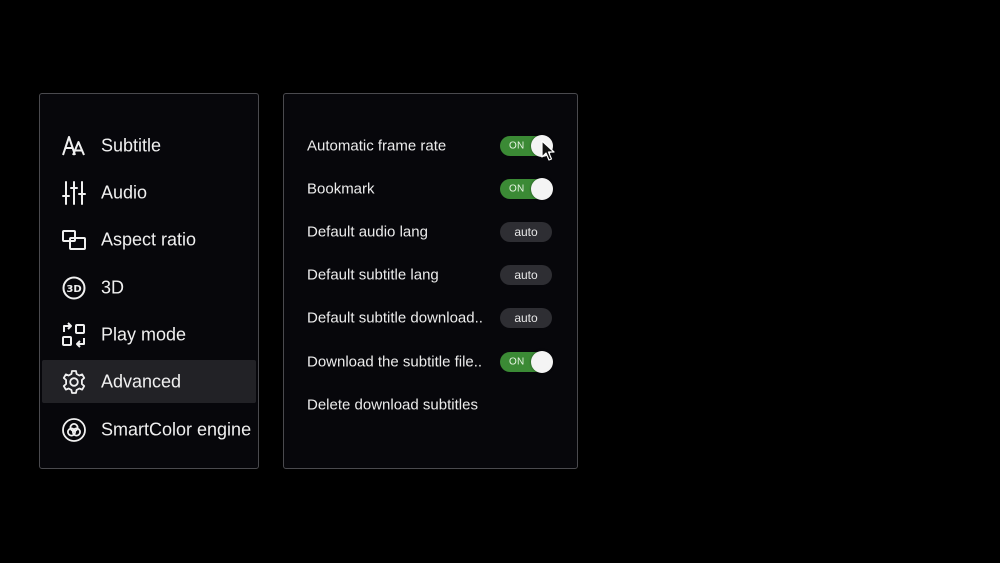  Describe the element at coordinates (74, 382) in the screenshot. I see `gear-icon` at that location.